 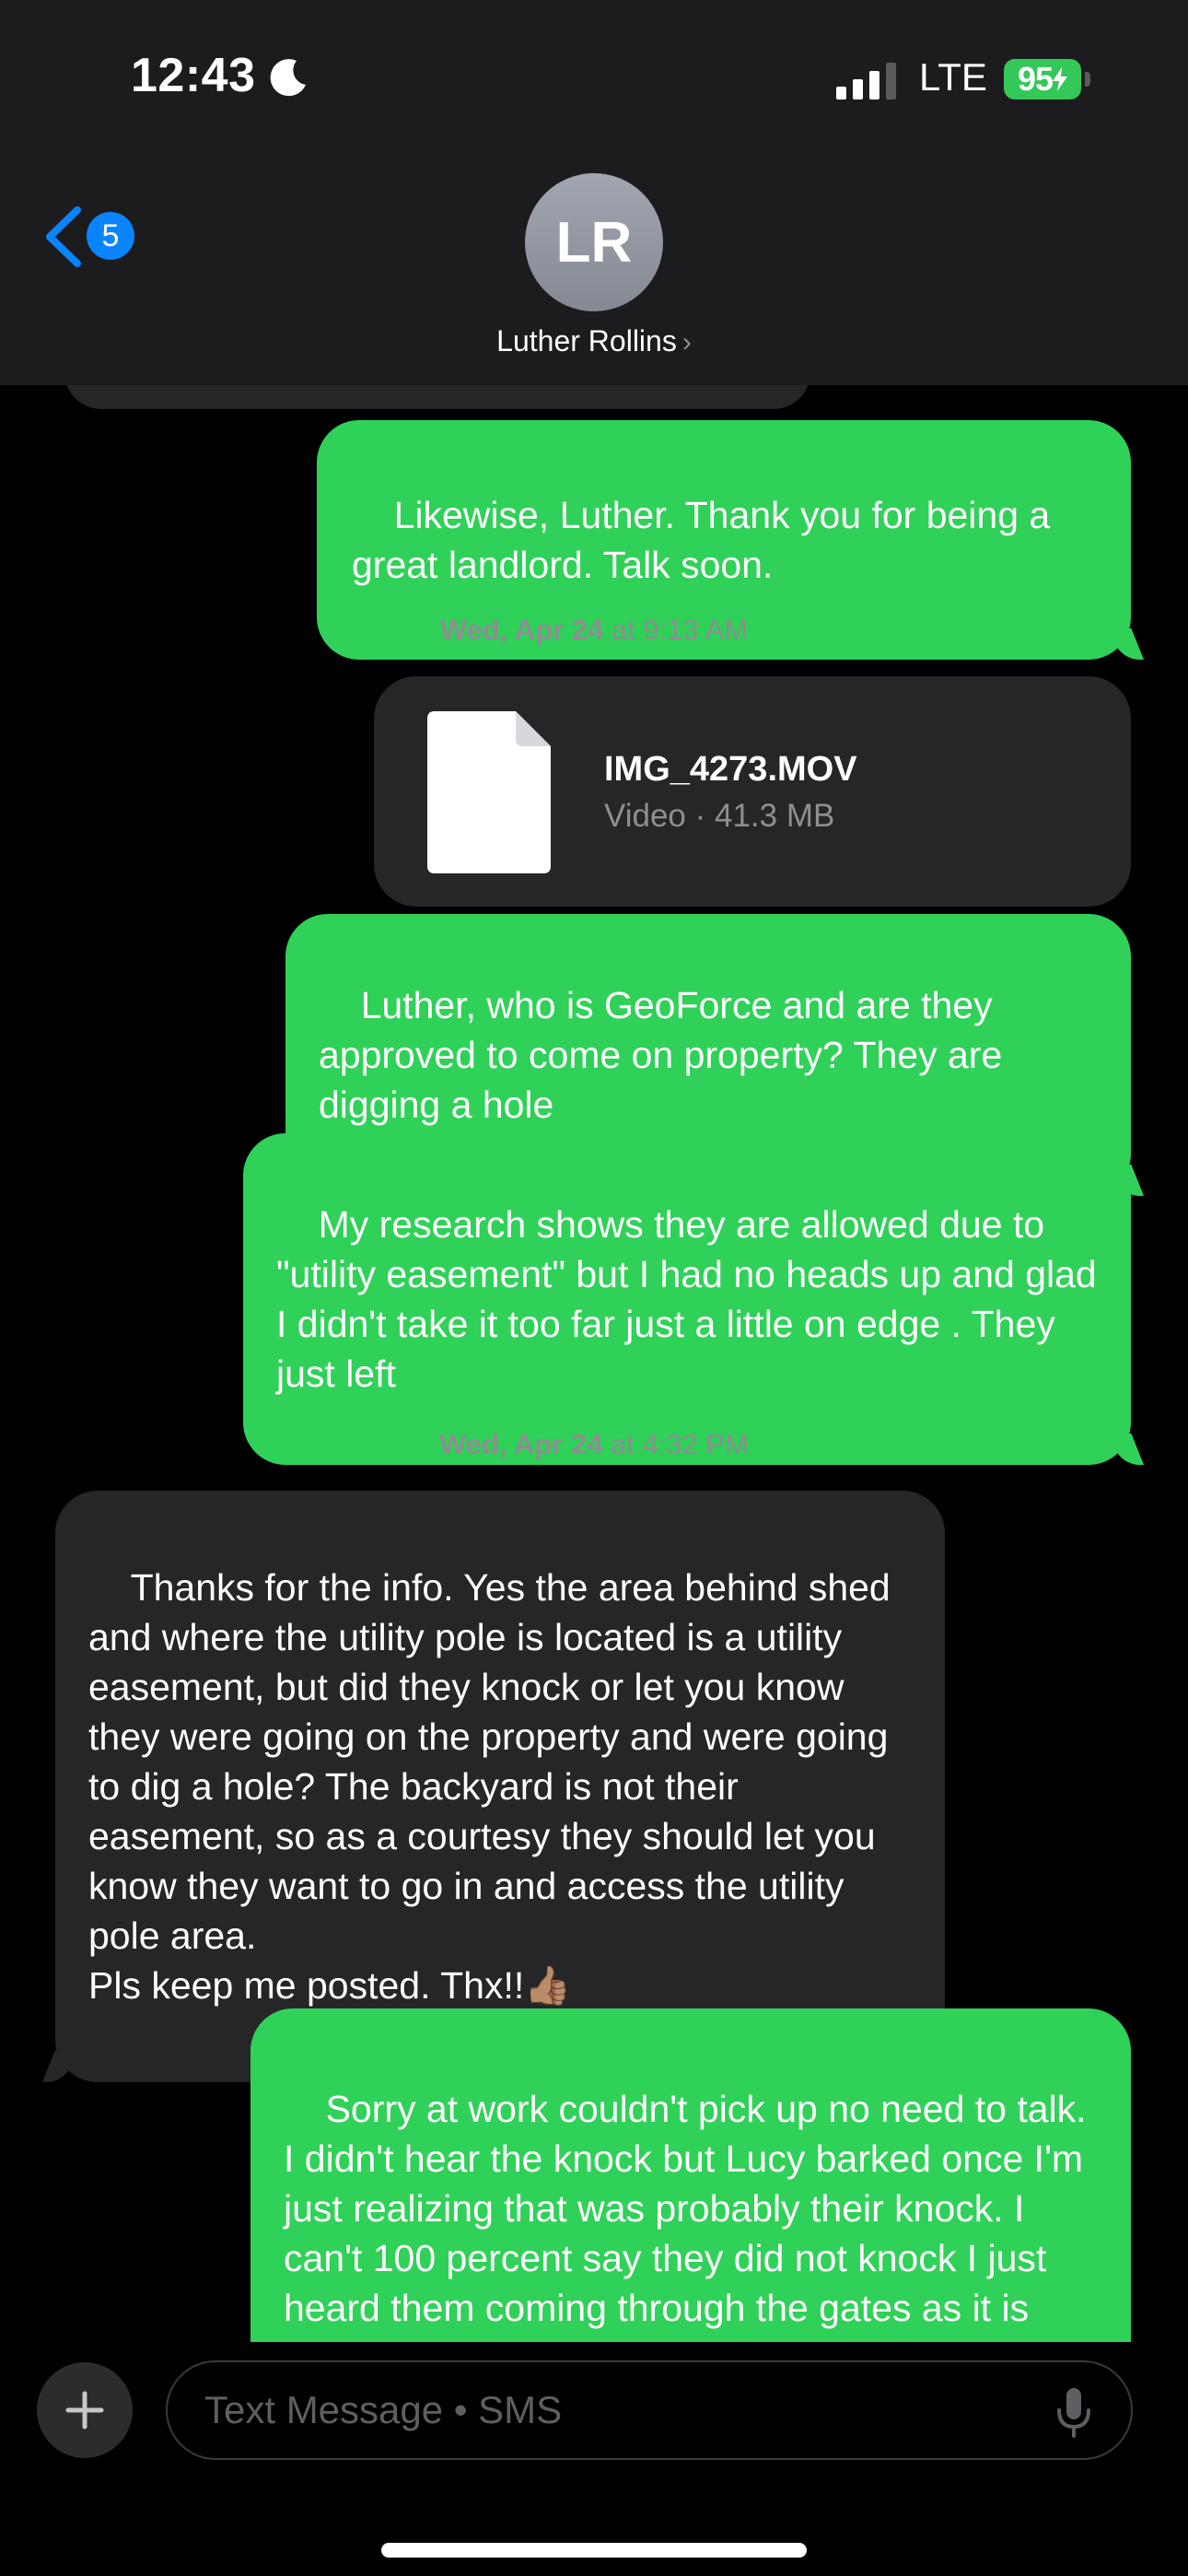 I want to click on home-indicator, so click(x=594, y=2550).